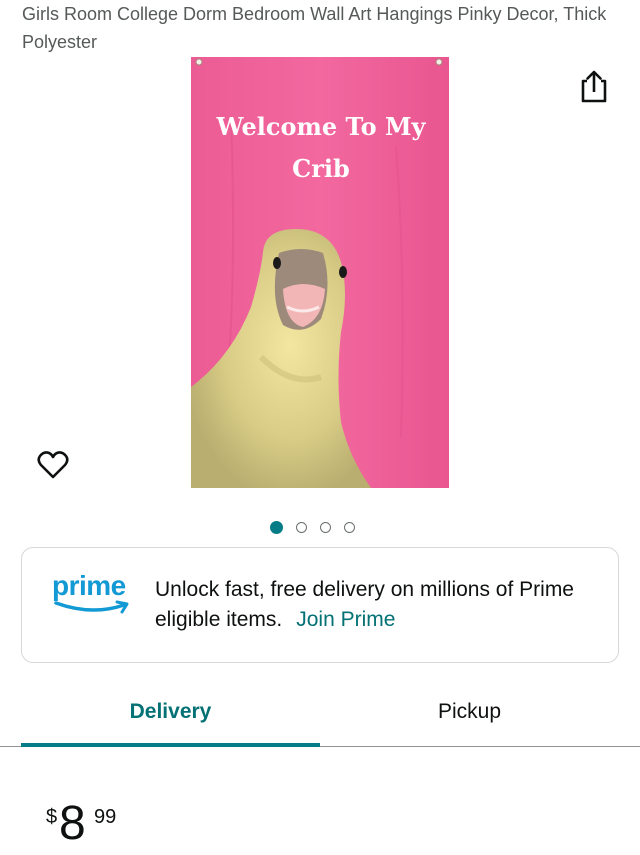  I want to click on grommet-left, so click(199, 62).